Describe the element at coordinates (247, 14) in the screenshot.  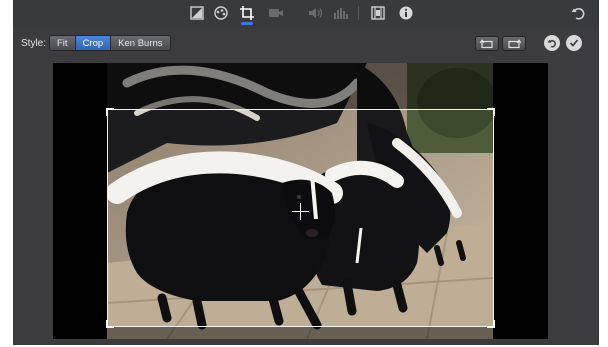
I see `crop-icon` at that location.